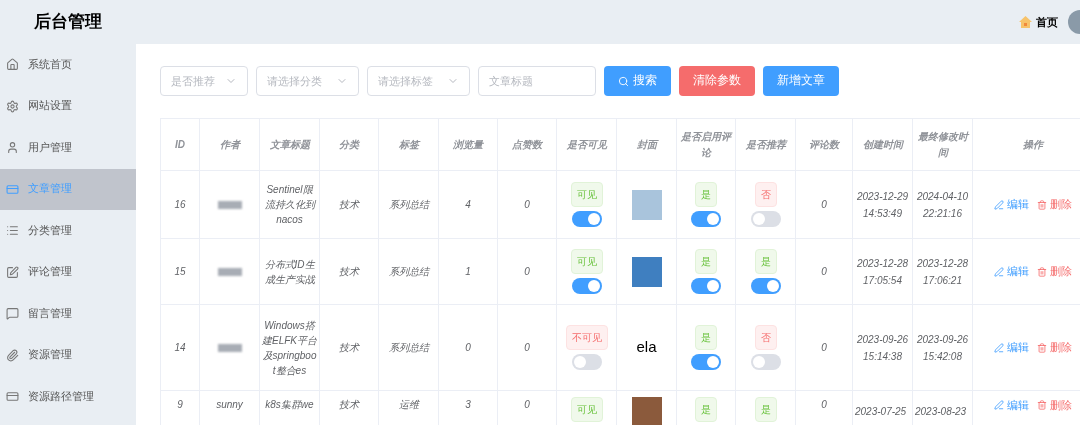 This screenshot has height=425, width=1080. I want to click on article-title: k8s集群we, so click(289, 405).